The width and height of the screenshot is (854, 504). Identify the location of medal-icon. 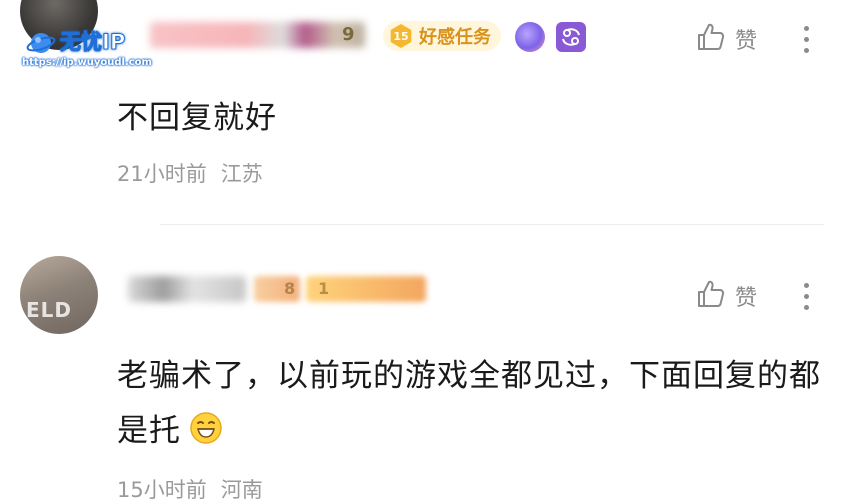
(530, 37).